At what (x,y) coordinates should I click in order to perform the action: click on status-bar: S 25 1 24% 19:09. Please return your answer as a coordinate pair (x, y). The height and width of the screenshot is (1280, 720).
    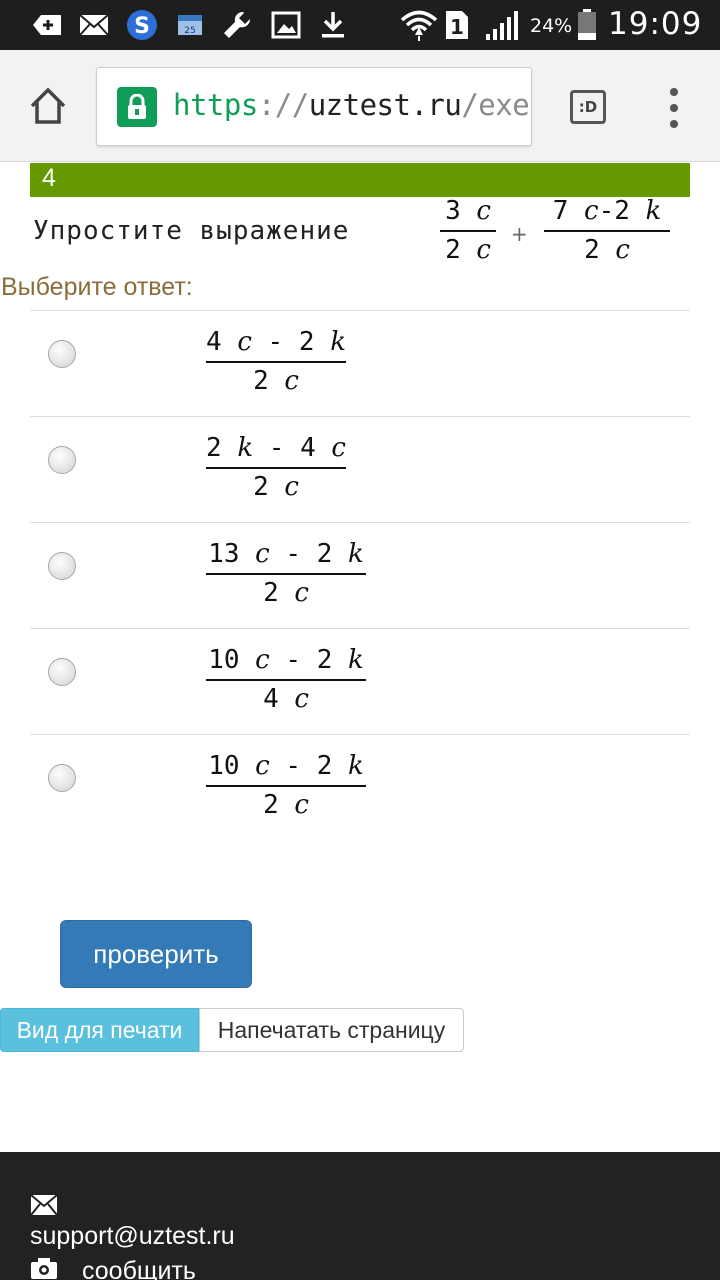
    Looking at the image, I should click on (360, 25).